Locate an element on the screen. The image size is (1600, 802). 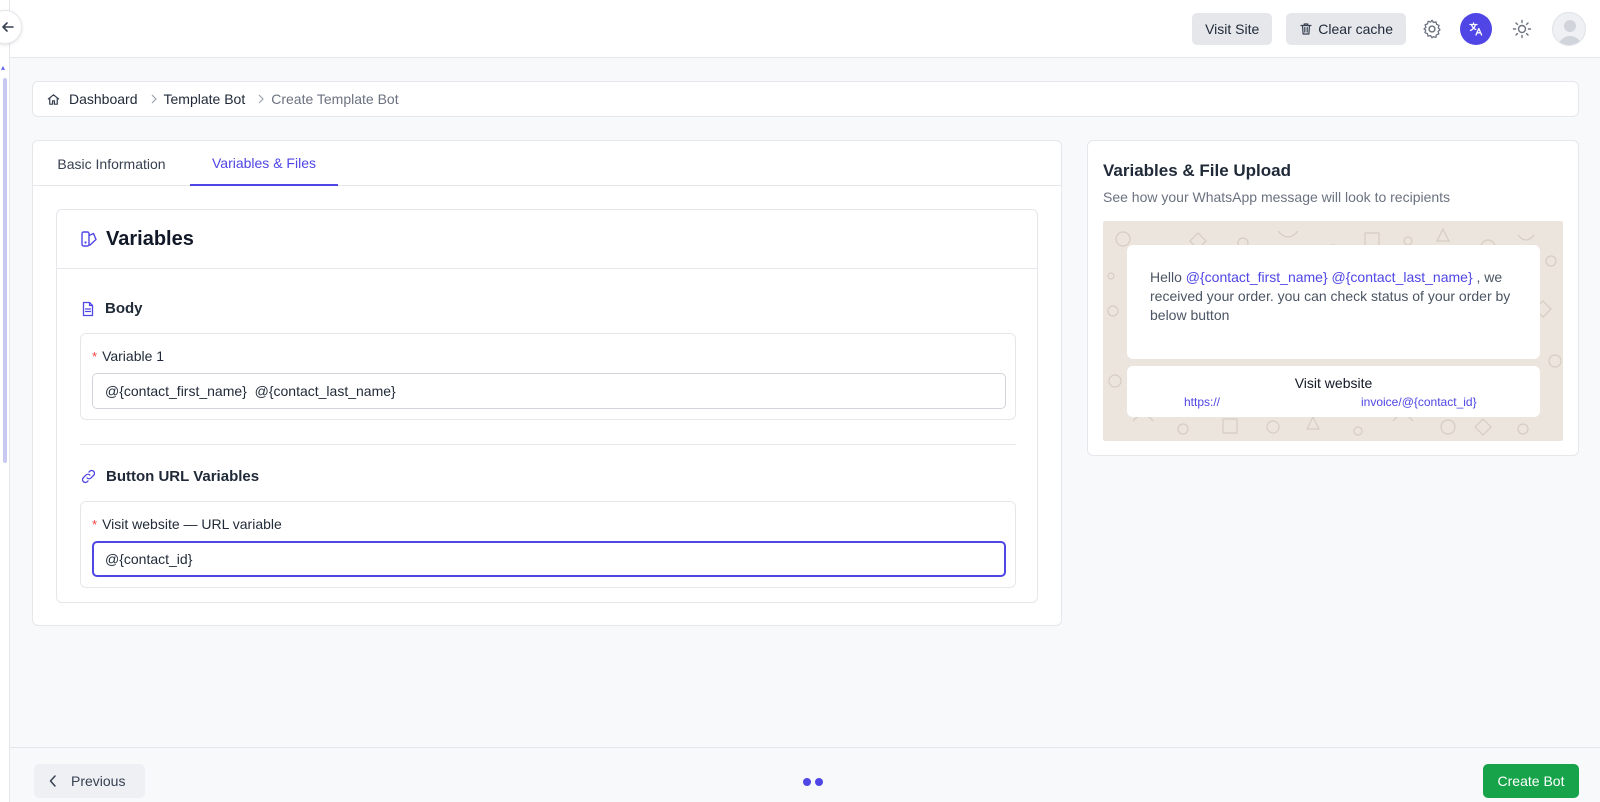
url-variable-label: * Visit website — URL variable is located at coordinates (187, 524).